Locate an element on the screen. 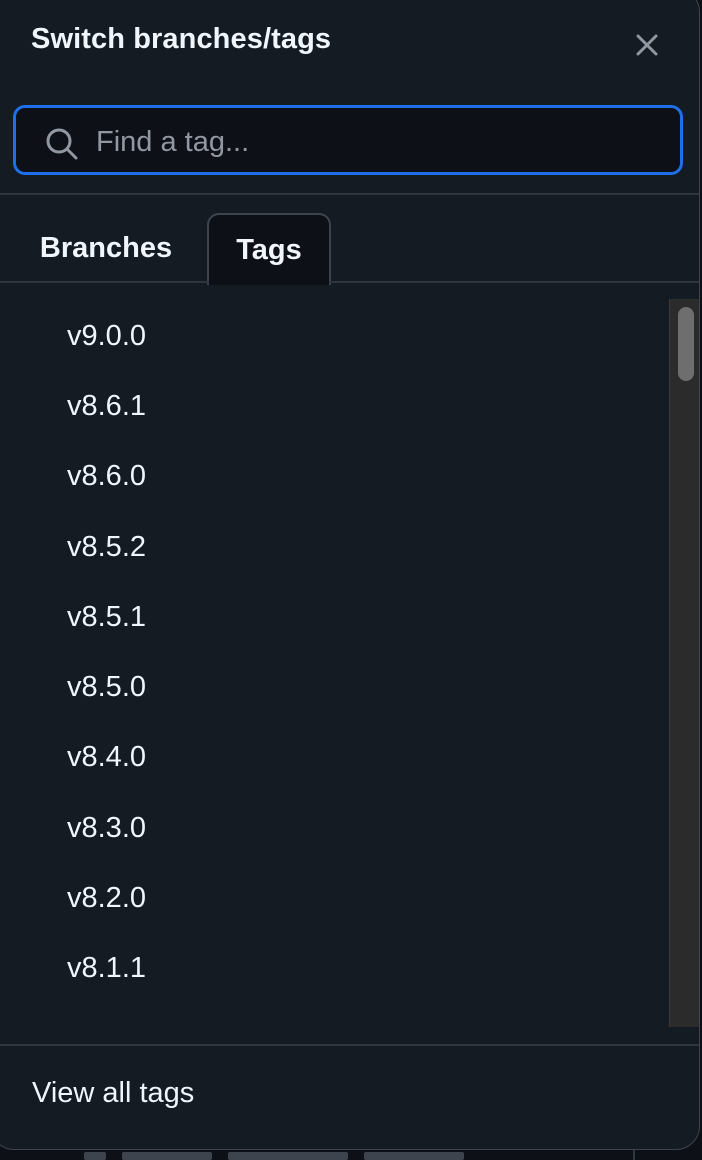 Image resolution: width=702 pixels, height=1160 pixels. search-field is located at coordinates (348, 140).